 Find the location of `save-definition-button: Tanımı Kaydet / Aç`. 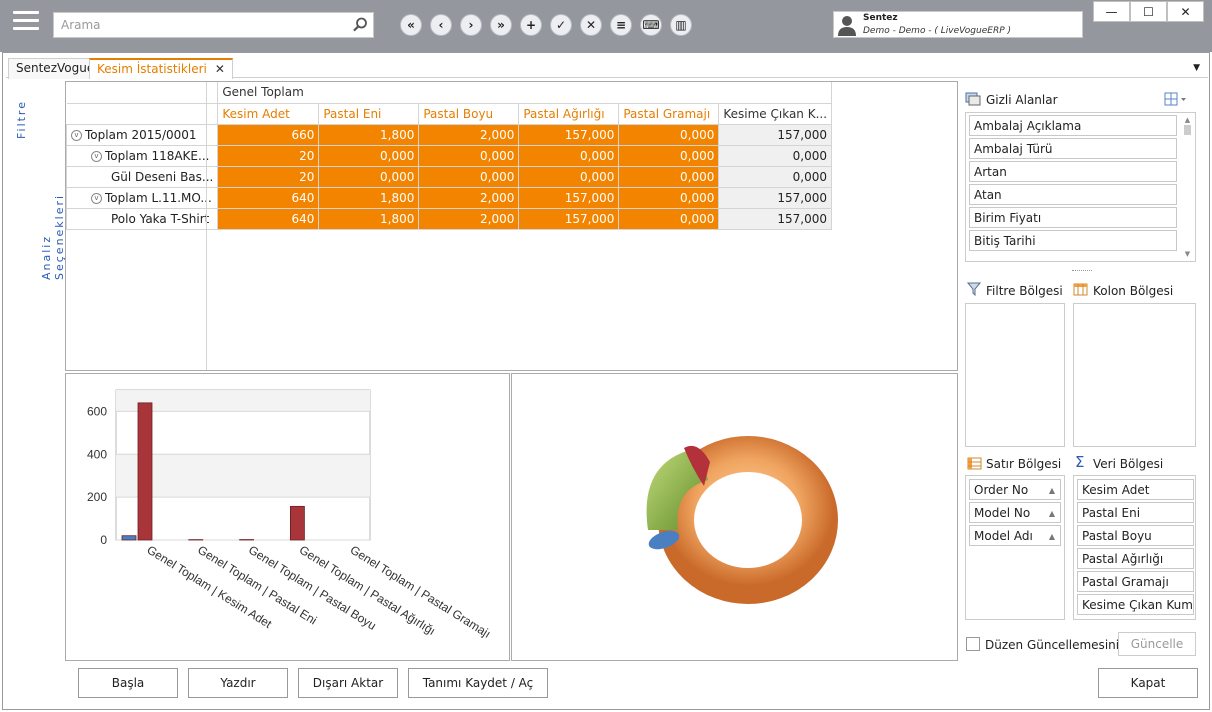

save-definition-button: Tanımı Kaydet / Aç is located at coordinates (478, 683).